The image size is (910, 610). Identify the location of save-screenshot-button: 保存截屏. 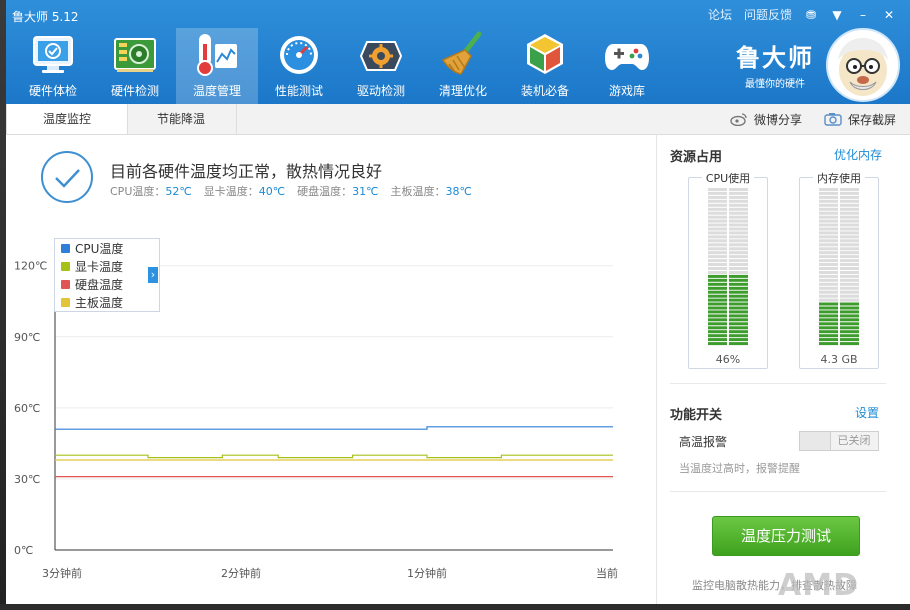
(860, 119).